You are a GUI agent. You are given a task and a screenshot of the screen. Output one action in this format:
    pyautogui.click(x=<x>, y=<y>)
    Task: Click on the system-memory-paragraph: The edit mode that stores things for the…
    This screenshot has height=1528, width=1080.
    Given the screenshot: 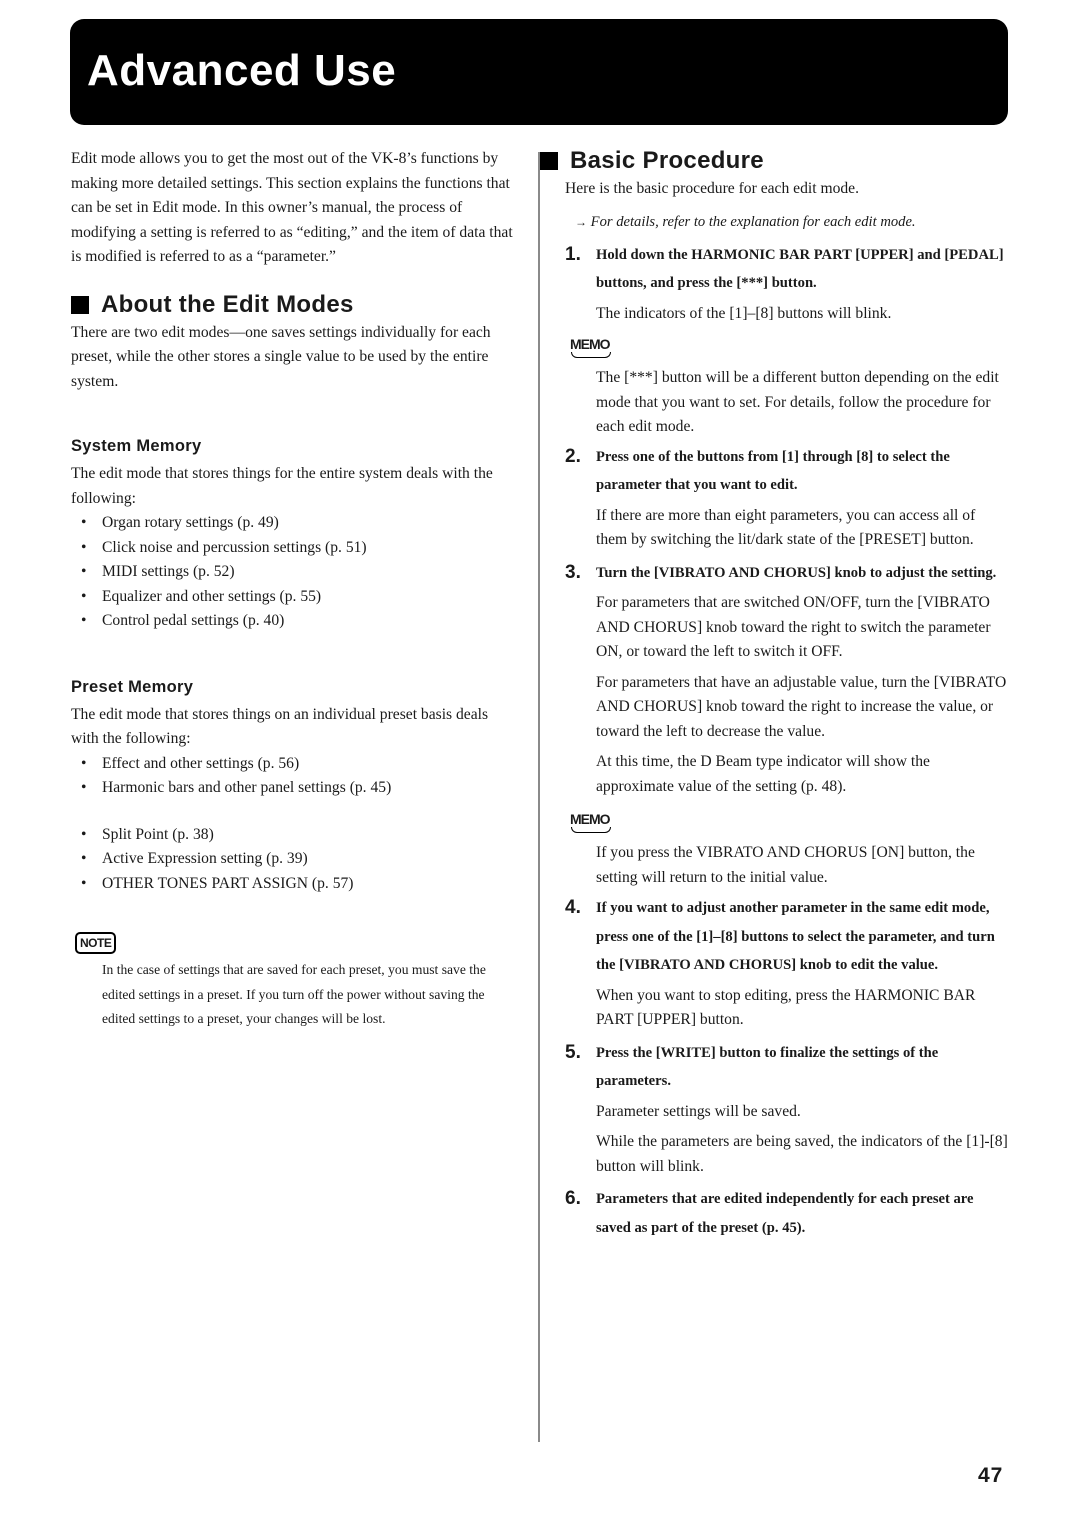 What is the action you would take?
    pyautogui.click(x=282, y=486)
    